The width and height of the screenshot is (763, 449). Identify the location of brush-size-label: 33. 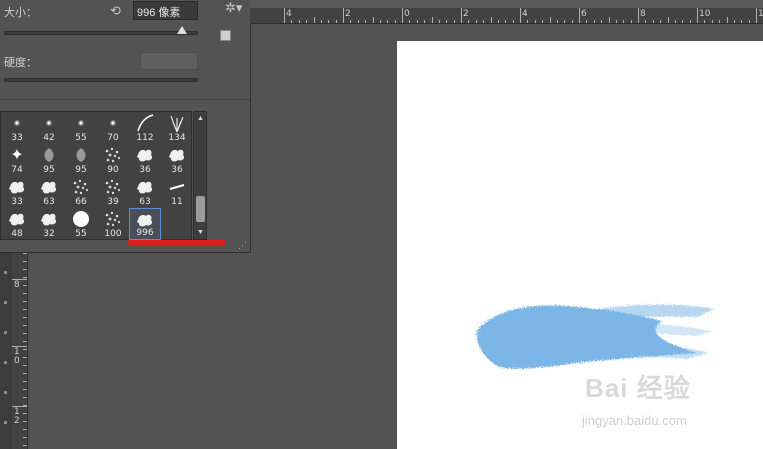
(17, 138).